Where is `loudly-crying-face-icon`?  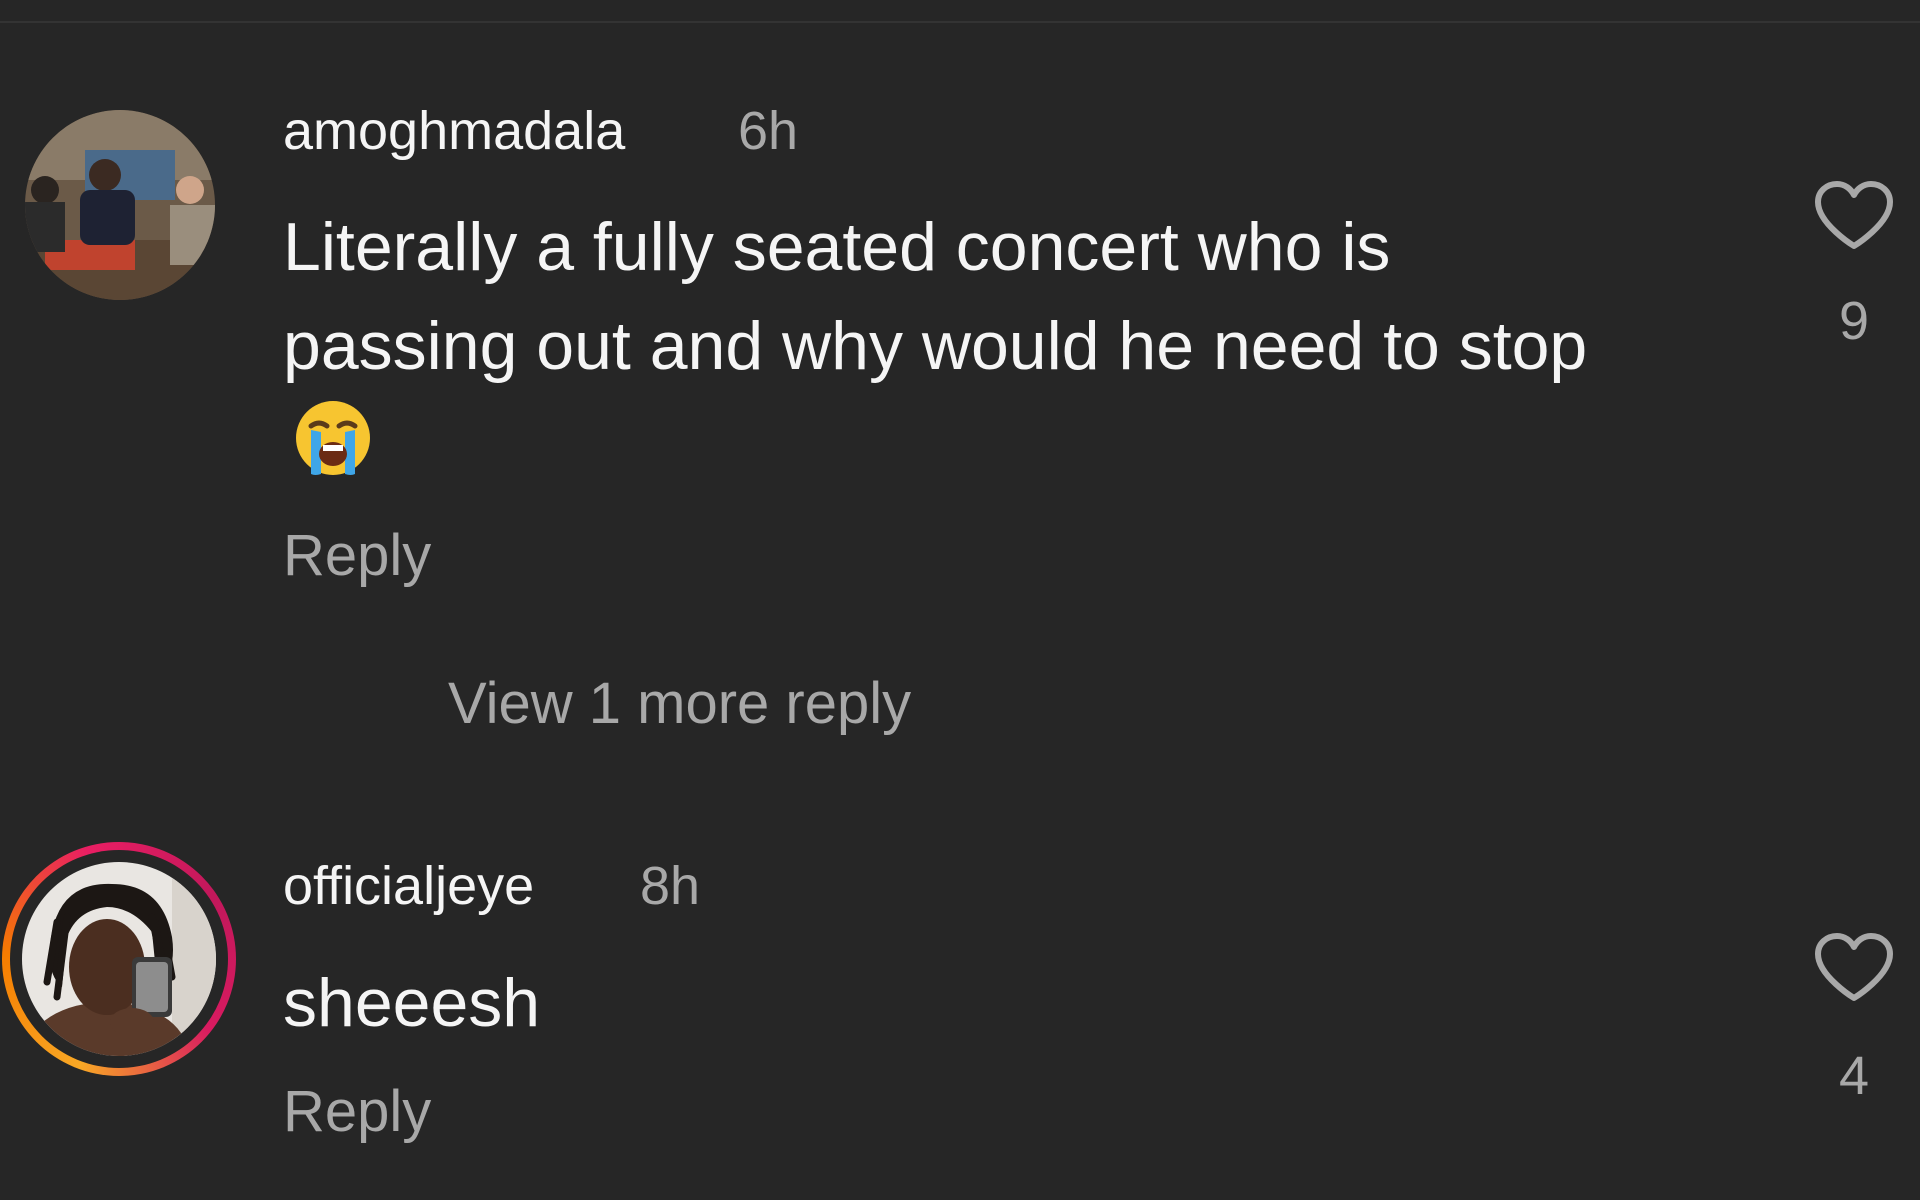 loudly-crying-face-icon is located at coordinates (333, 451).